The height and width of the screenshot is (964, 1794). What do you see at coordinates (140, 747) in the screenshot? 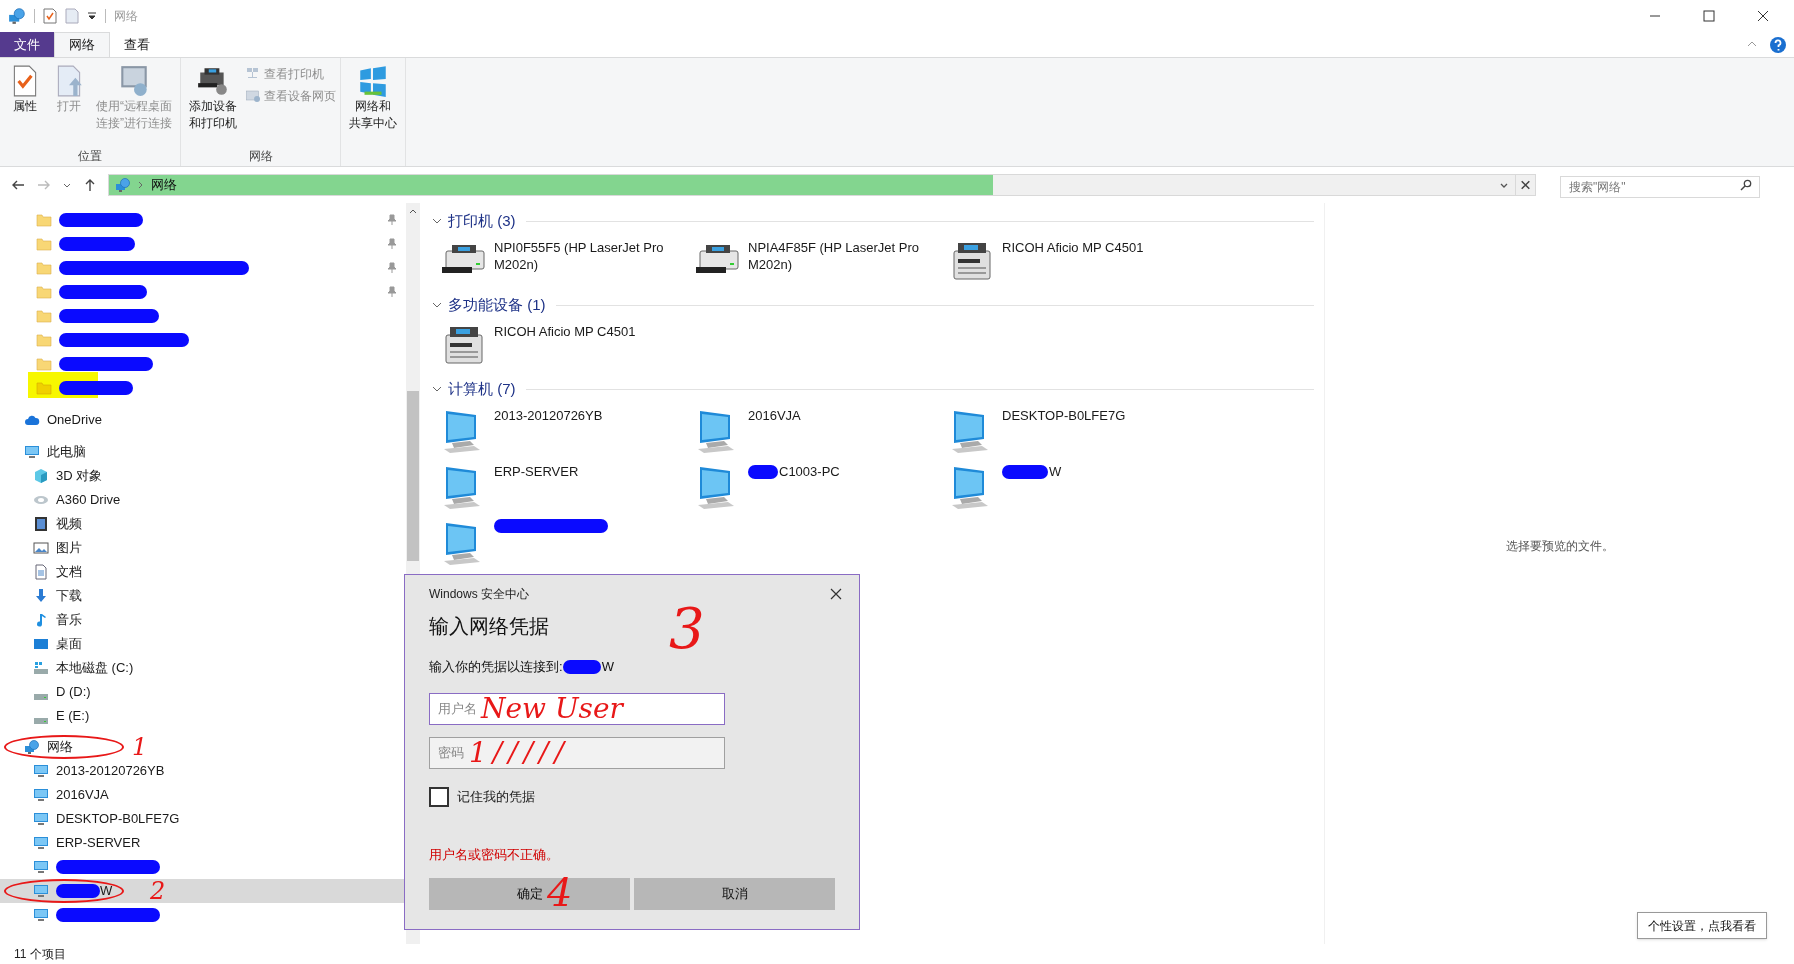
I see `handwritten-number: 1` at bounding box center [140, 747].